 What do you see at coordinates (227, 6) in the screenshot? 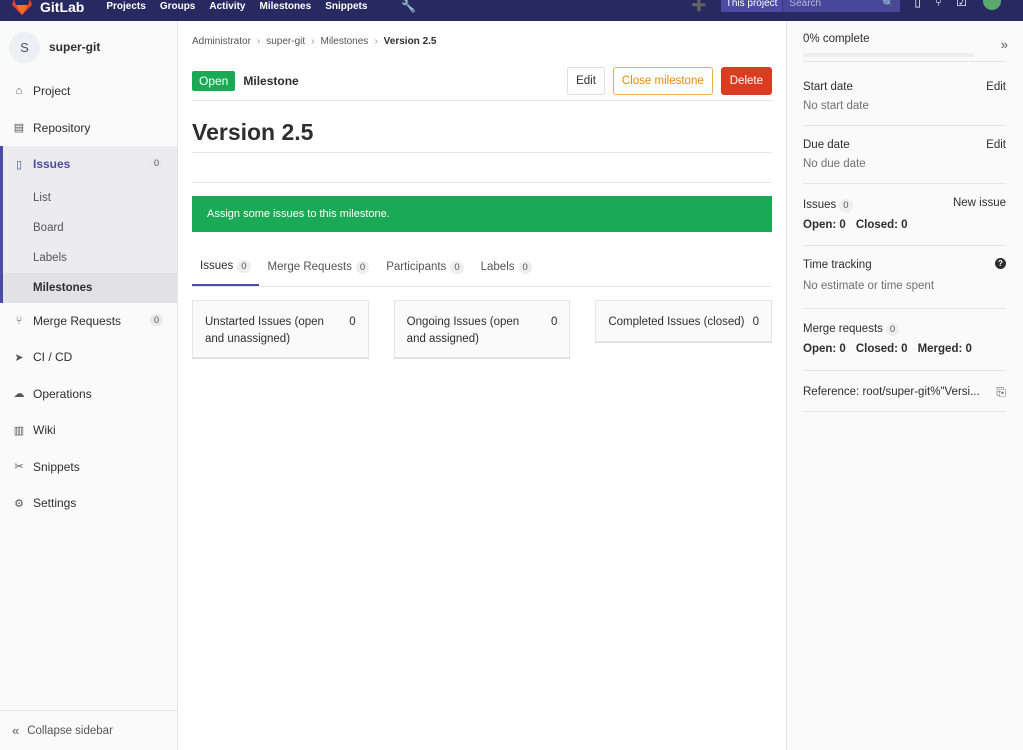
I see `nav-activity: Activity` at bounding box center [227, 6].